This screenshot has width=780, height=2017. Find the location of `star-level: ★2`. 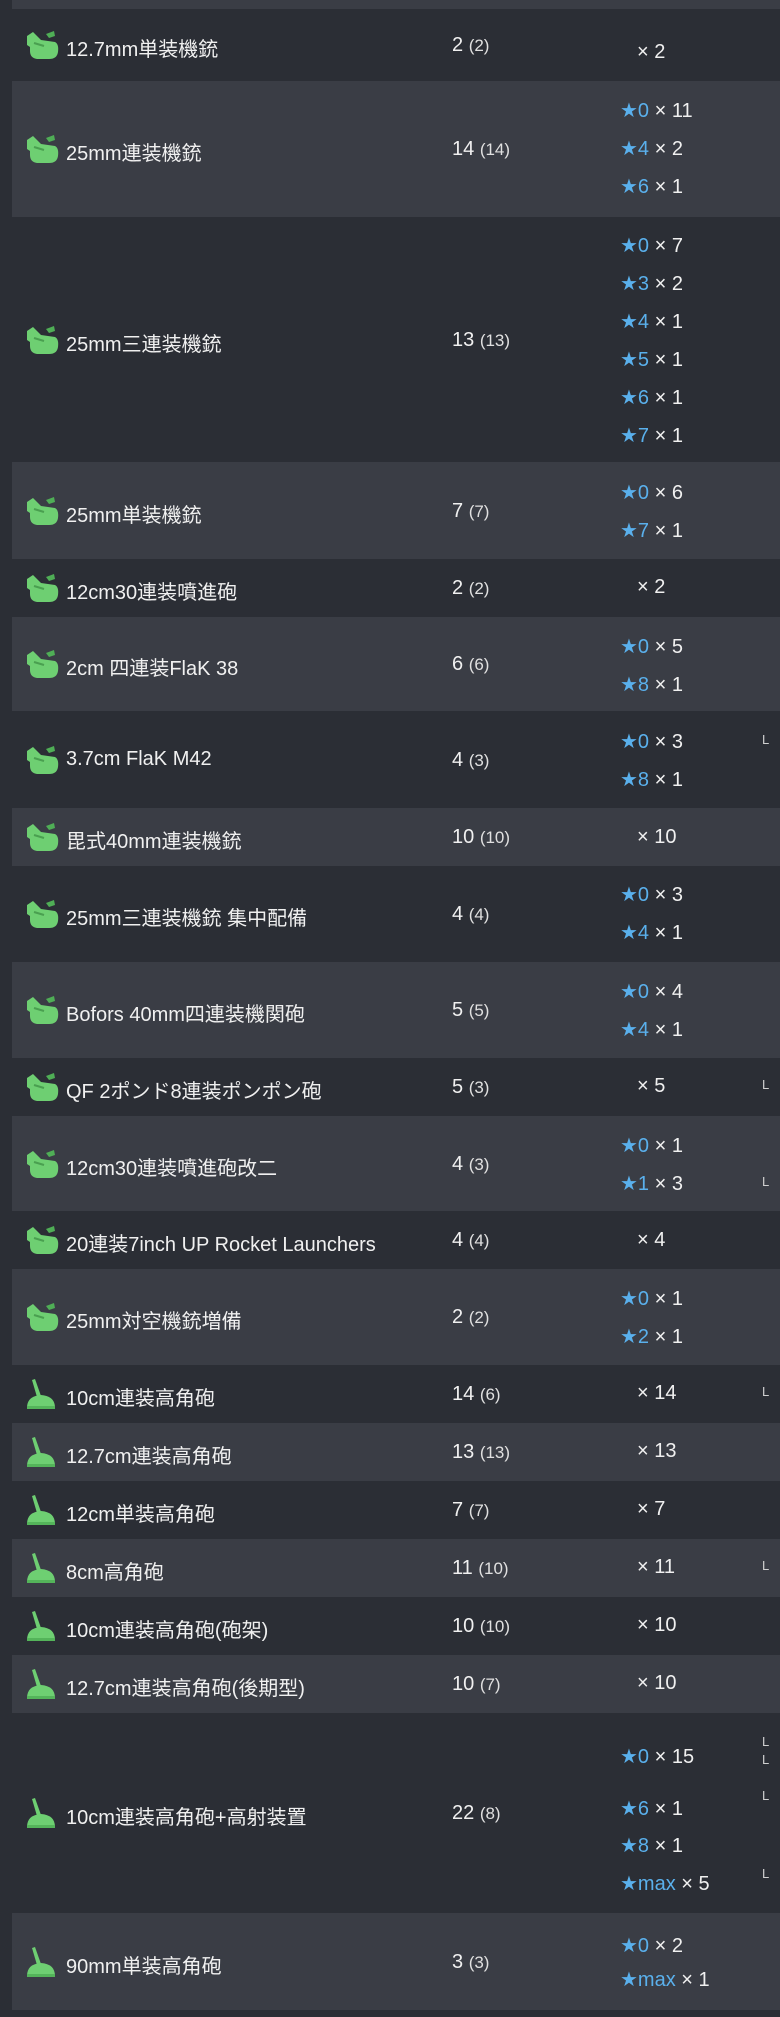

star-level: ★2 is located at coordinates (635, 1337).